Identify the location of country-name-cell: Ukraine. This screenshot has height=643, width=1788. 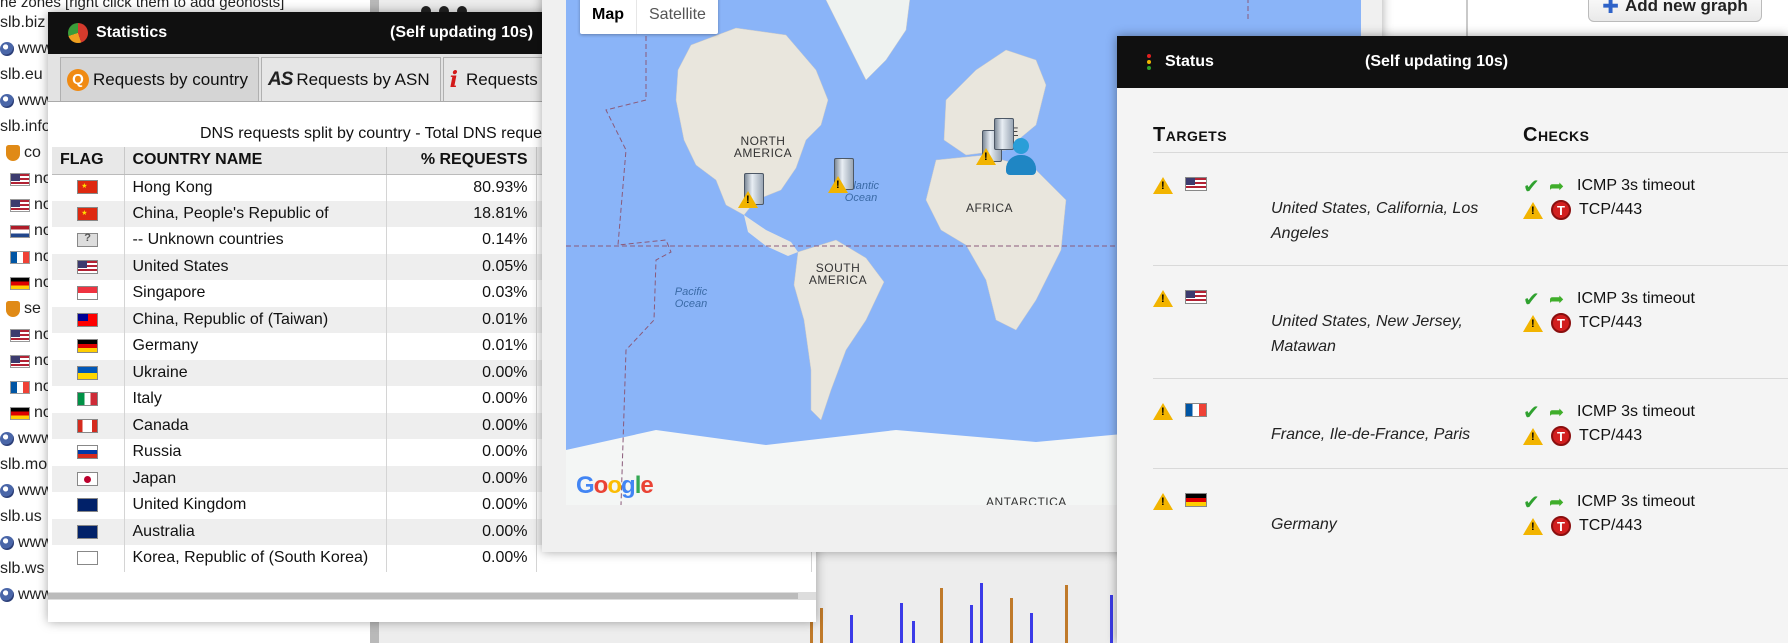
(255, 372).